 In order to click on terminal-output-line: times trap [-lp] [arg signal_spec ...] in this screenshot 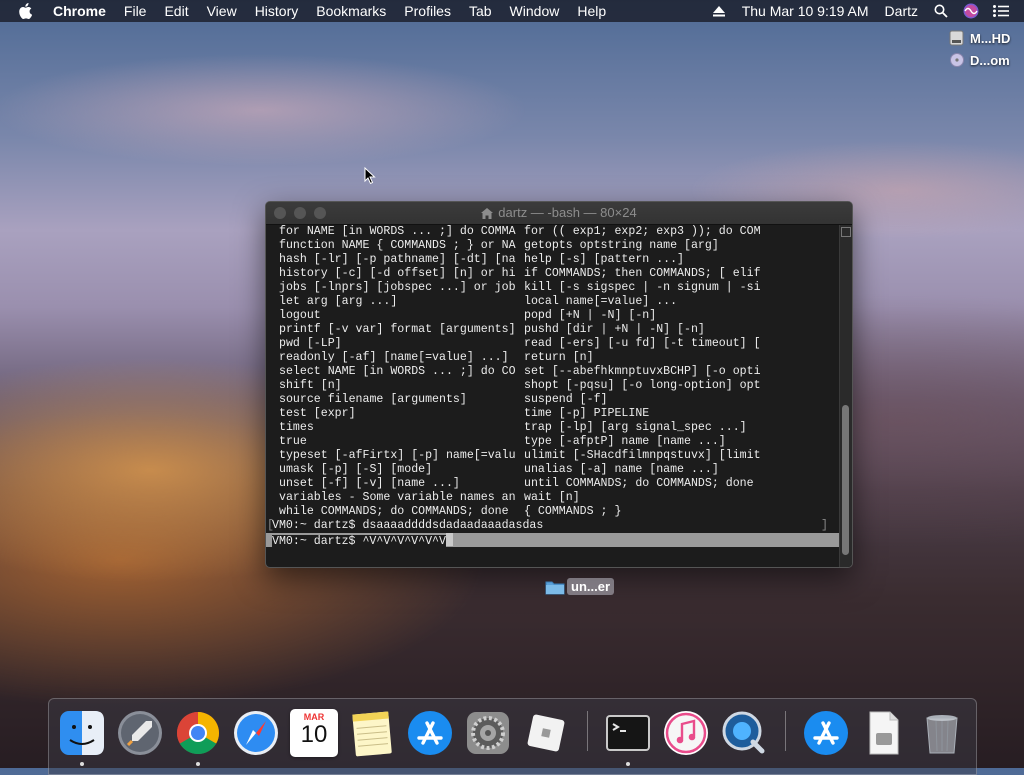, I will do `click(553, 428)`.